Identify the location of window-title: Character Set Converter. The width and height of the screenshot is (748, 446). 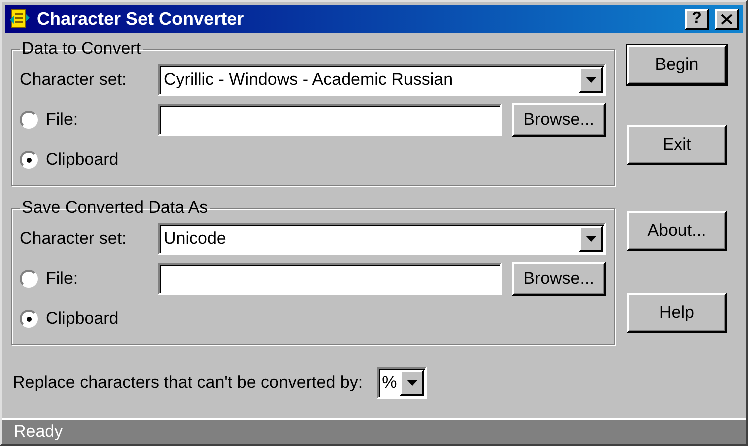
(141, 19).